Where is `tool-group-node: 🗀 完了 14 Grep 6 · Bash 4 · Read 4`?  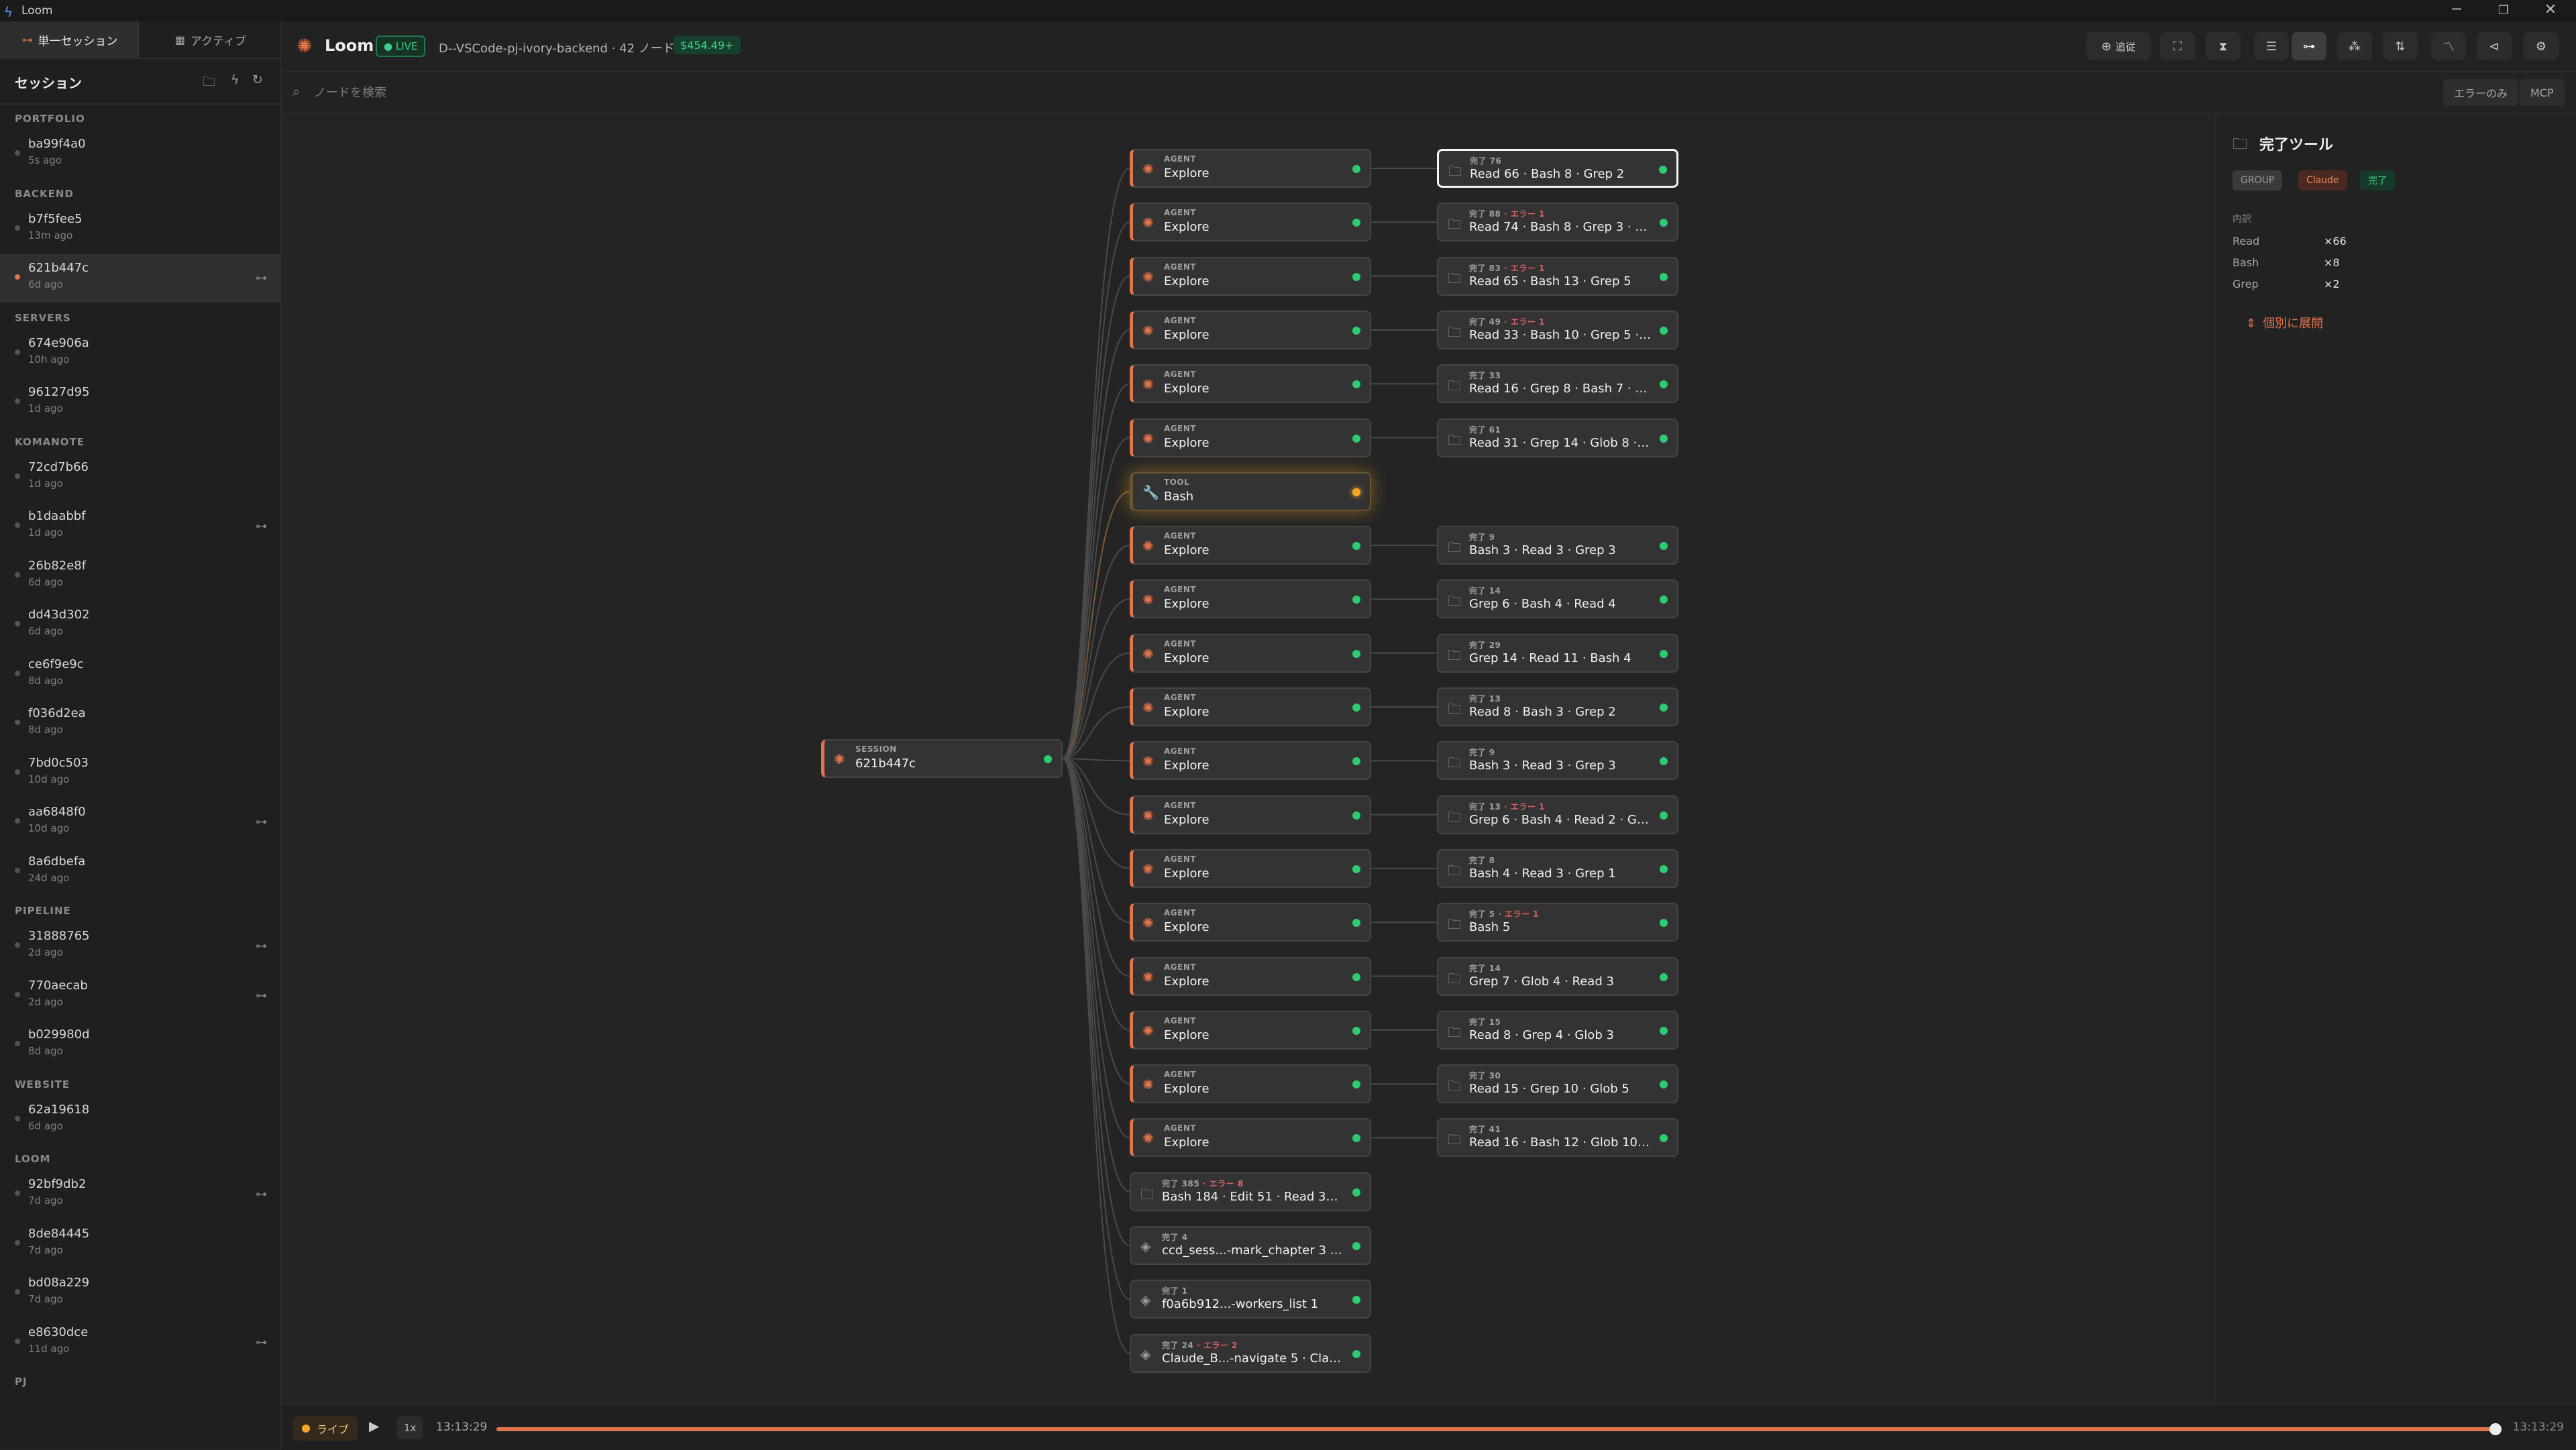 tool-group-node: 🗀 完了 14 Grep 6 · Bash 4 · Read 4 is located at coordinates (1557, 599).